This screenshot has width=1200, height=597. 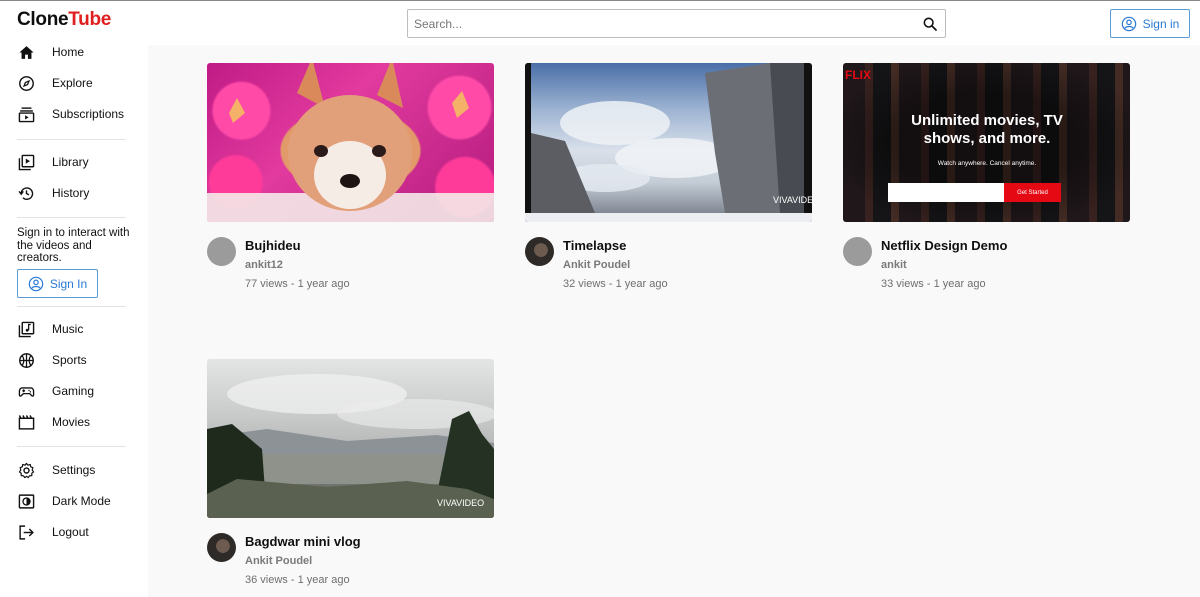 I want to click on app-logo: CloneTube, so click(x=64, y=20).